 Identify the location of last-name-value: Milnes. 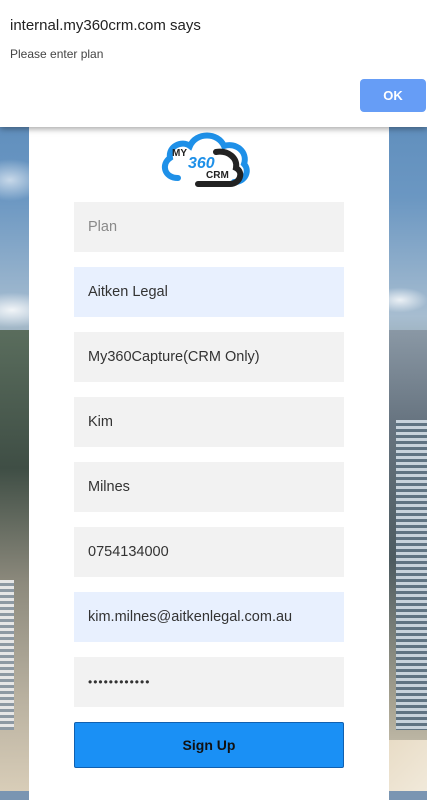
(109, 487).